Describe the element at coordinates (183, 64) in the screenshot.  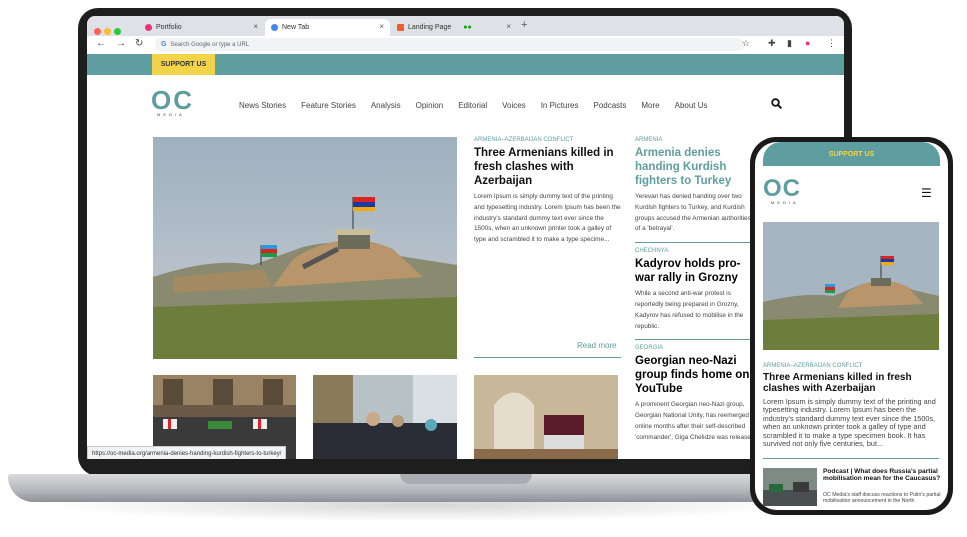
I see `support-us-button: SUPPORT US` at that location.